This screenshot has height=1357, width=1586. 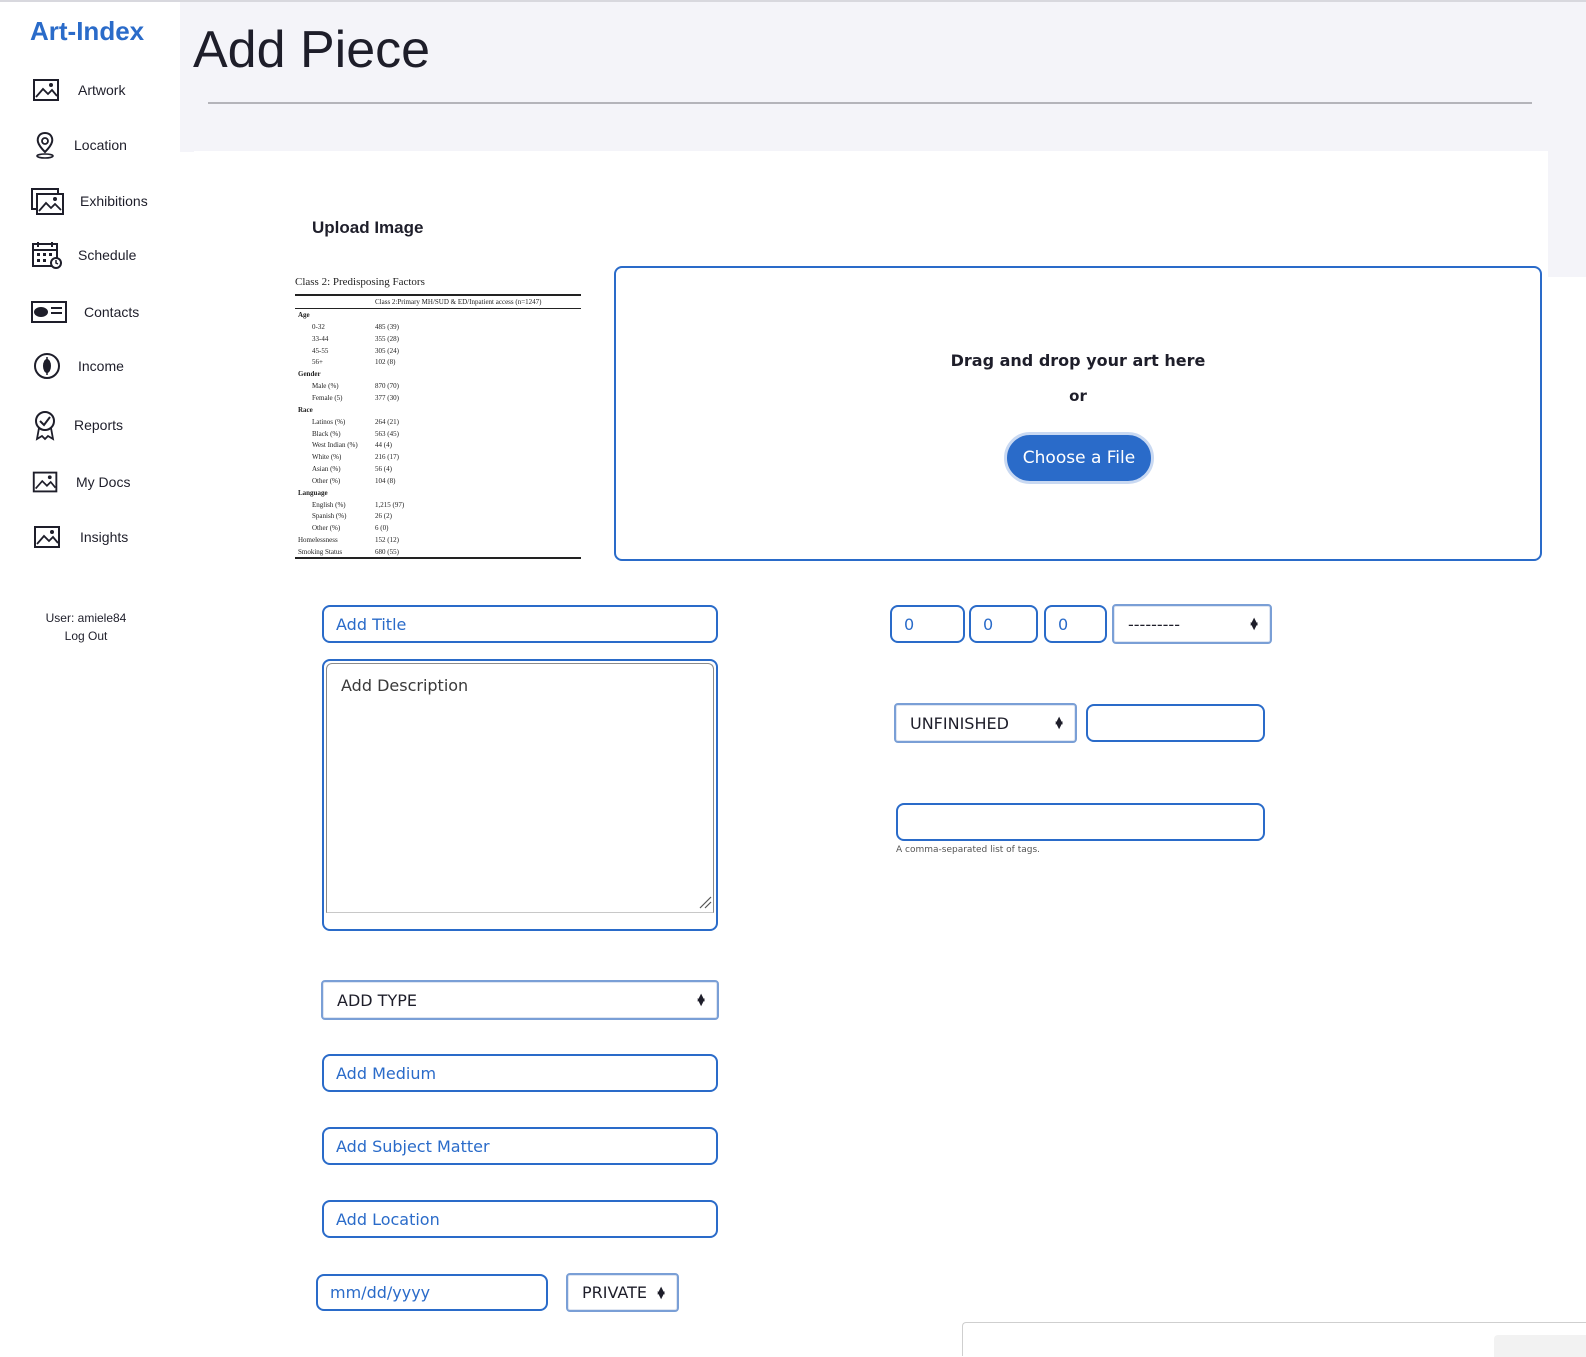 I want to click on user-info: User: amiele84 Log Out, so click(x=86, y=627).